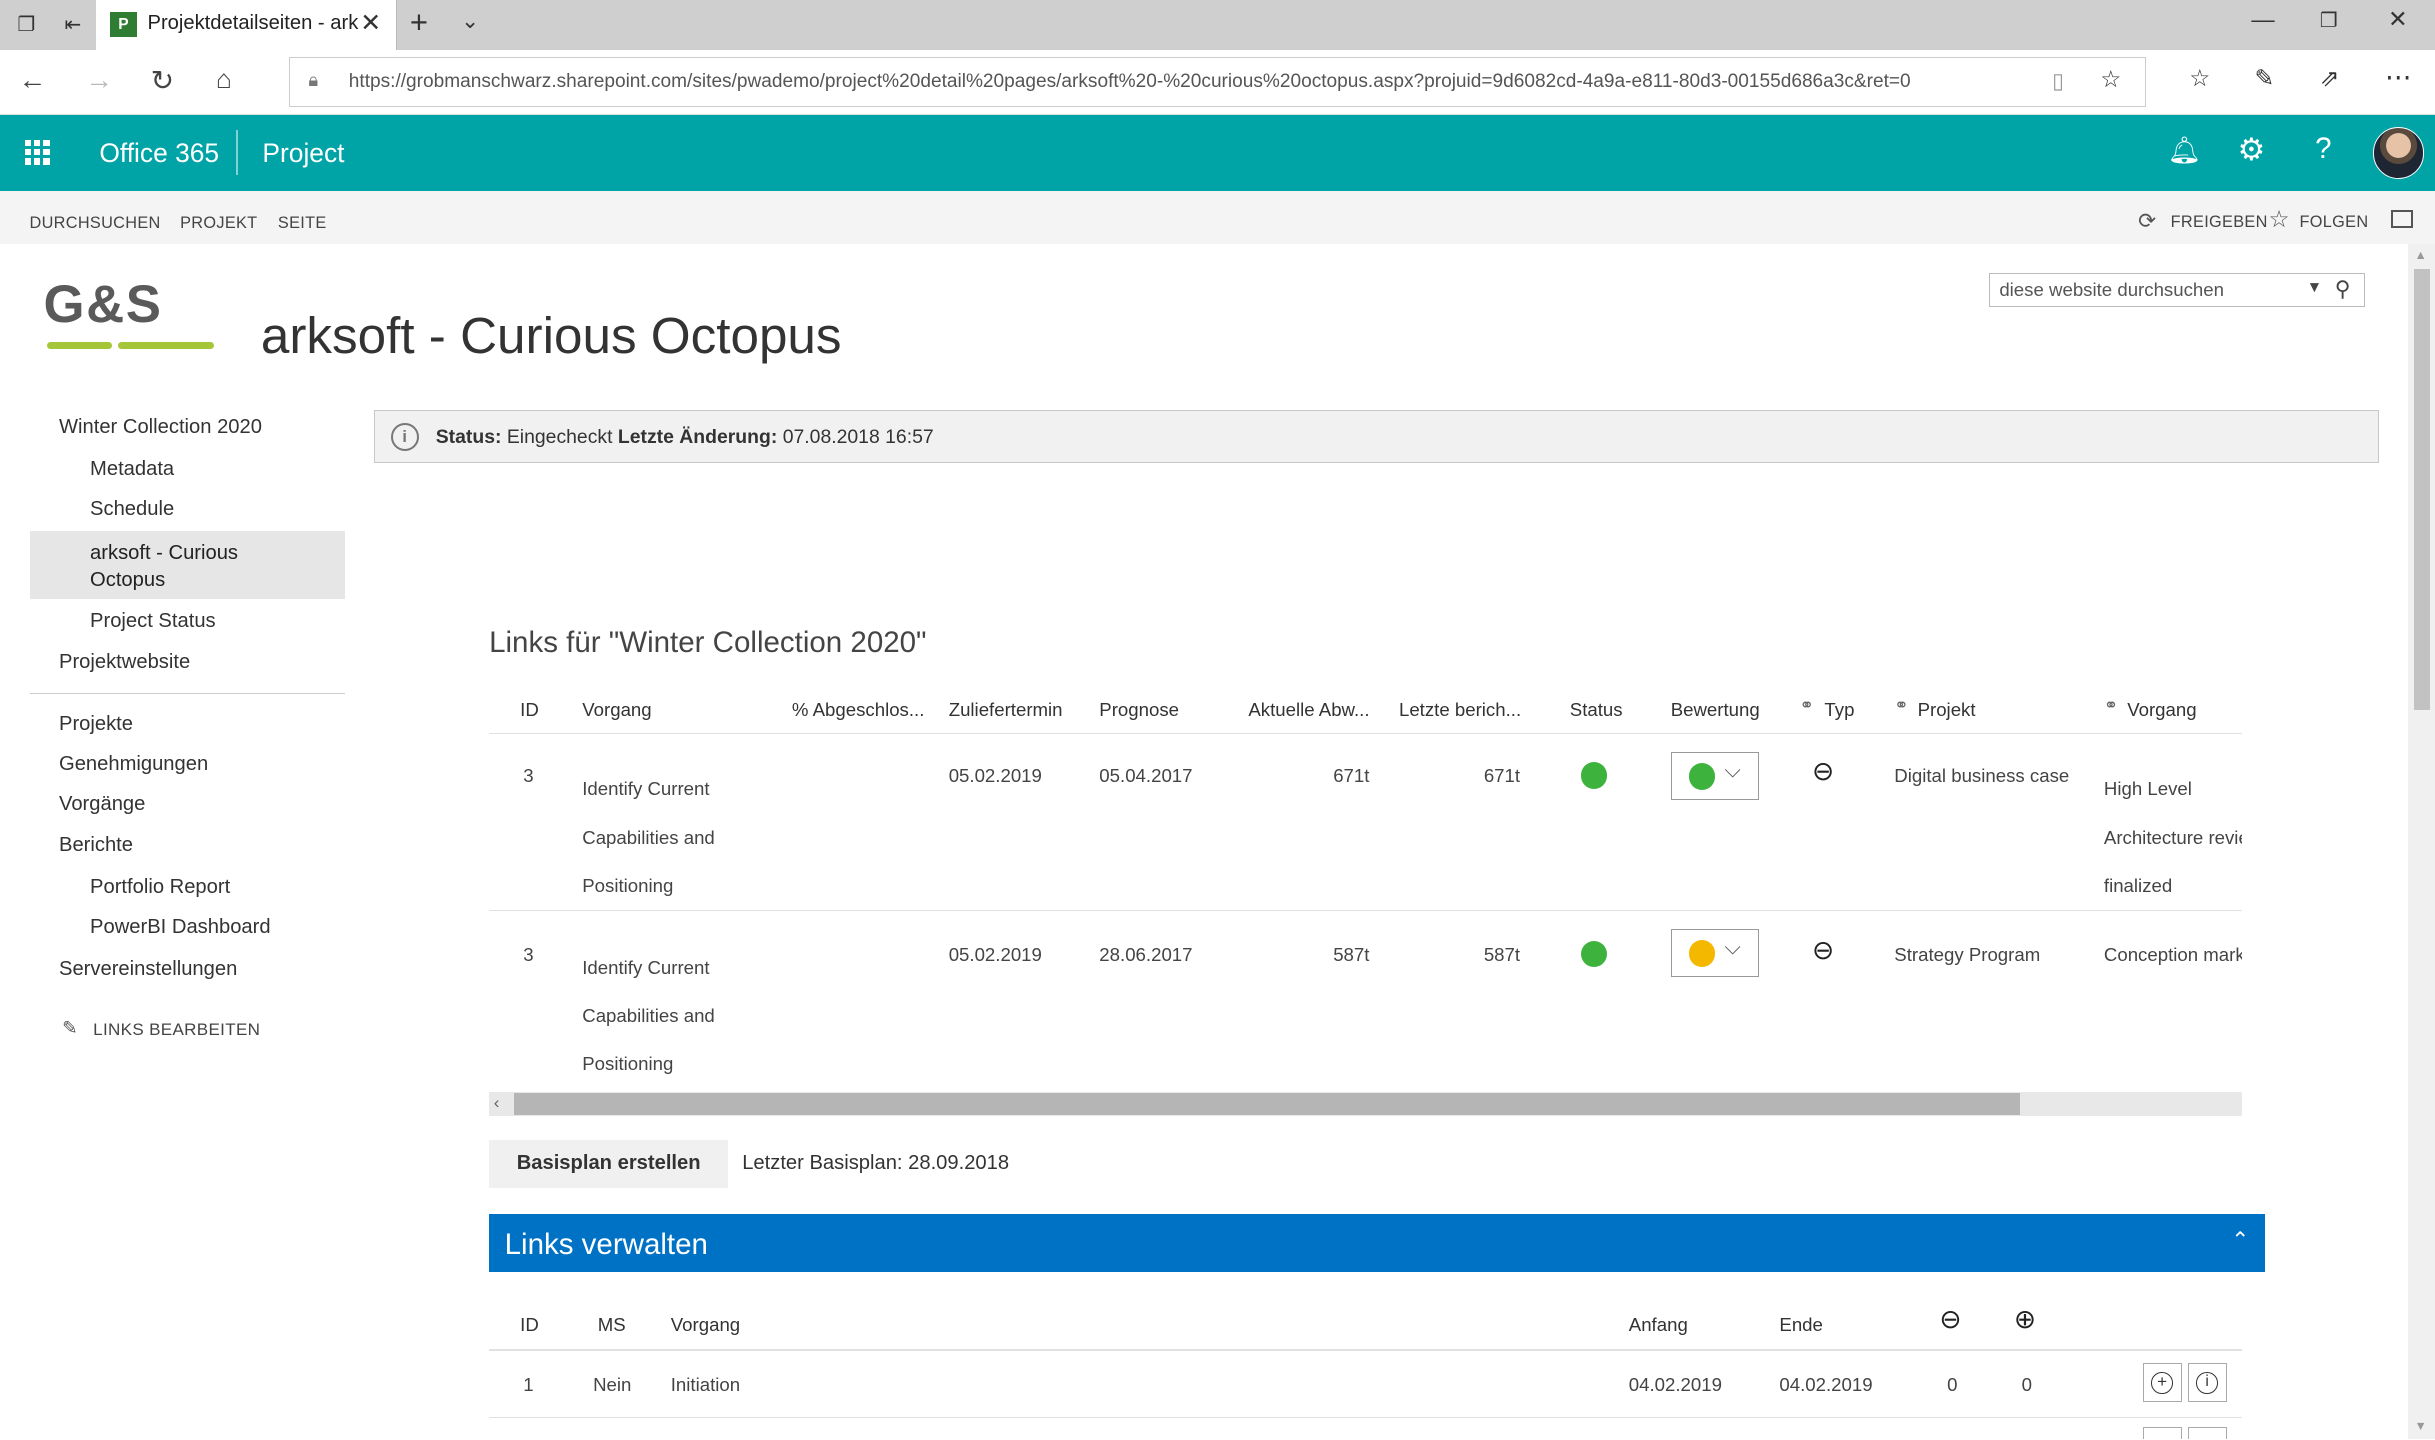 The width and height of the screenshot is (2435, 1440). Describe the element at coordinates (2173, 955) in the screenshot. I see `cell-linked-task: Conception mark` at that location.